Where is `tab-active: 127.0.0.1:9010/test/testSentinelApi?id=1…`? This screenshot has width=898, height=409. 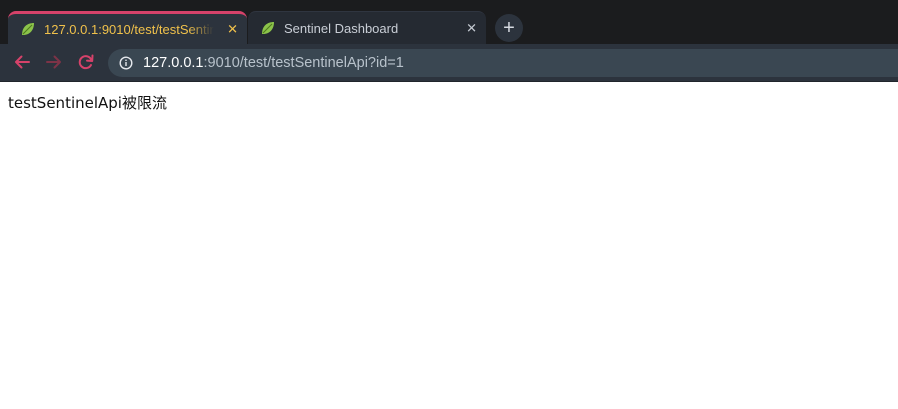 tab-active: 127.0.0.1:9010/test/testSentinelApi?id=1… is located at coordinates (127, 27).